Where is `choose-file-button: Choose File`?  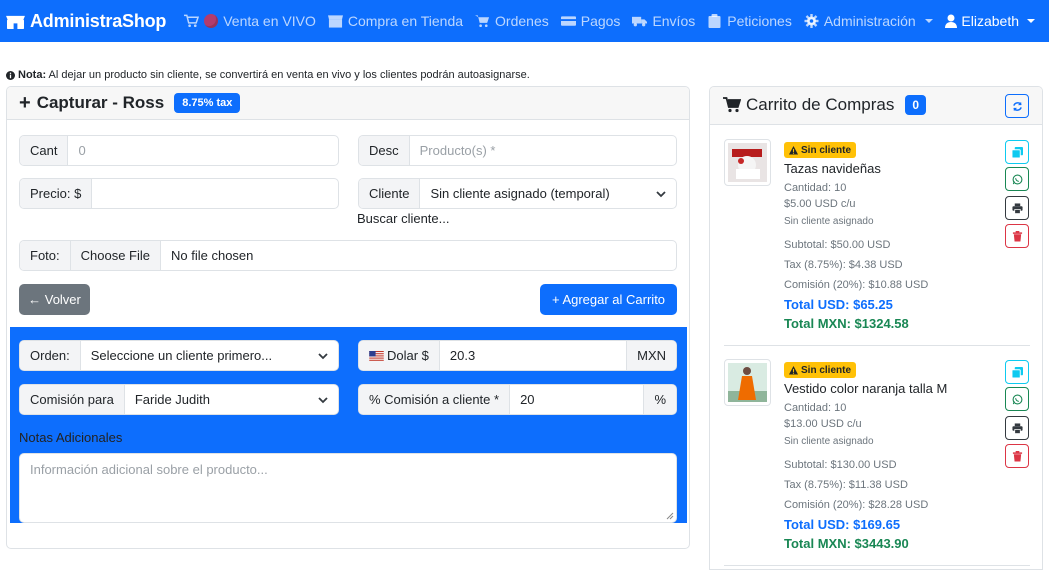 choose-file-button: Choose File is located at coordinates (115, 255).